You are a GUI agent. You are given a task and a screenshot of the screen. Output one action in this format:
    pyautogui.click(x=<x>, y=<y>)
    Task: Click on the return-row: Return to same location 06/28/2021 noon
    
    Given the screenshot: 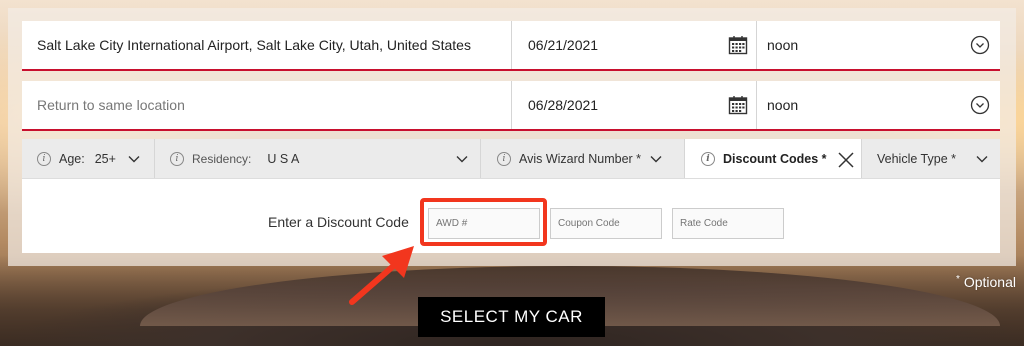 What is the action you would take?
    pyautogui.click(x=511, y=106)
    